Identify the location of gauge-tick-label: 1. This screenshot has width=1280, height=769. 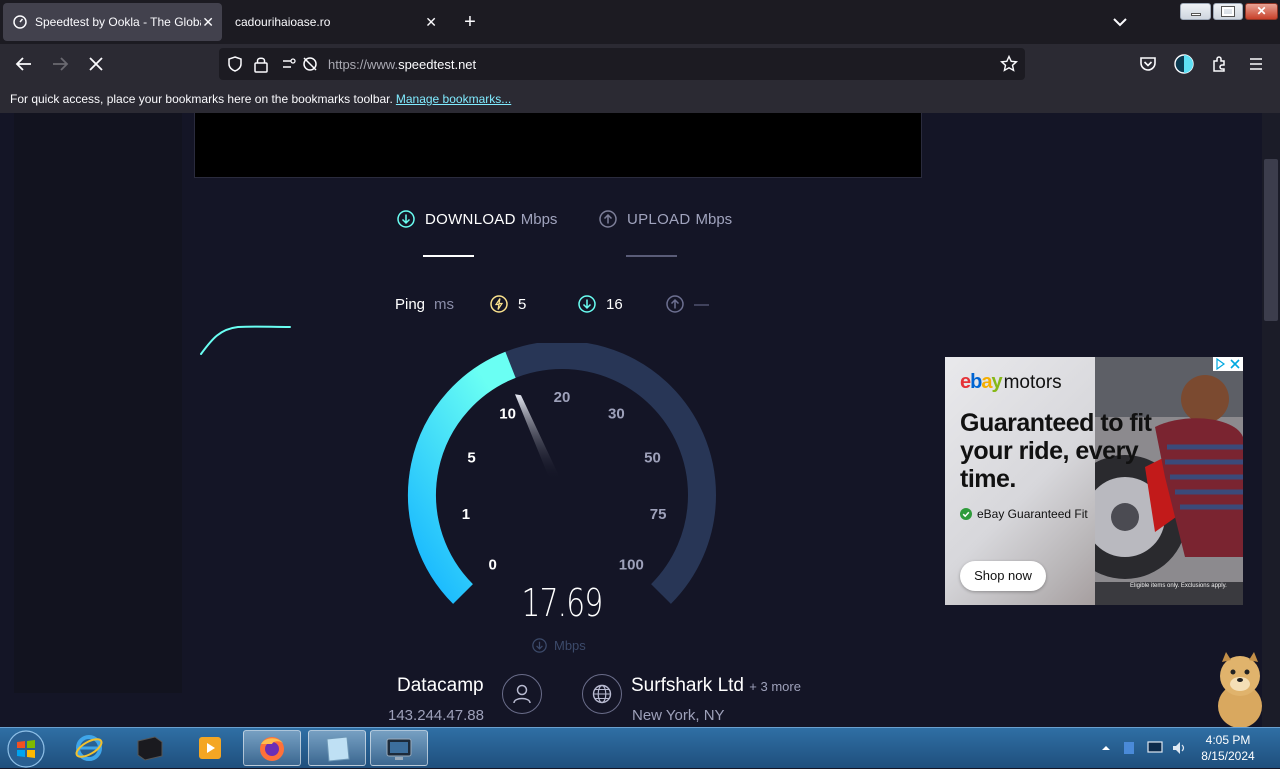
(466, 514).